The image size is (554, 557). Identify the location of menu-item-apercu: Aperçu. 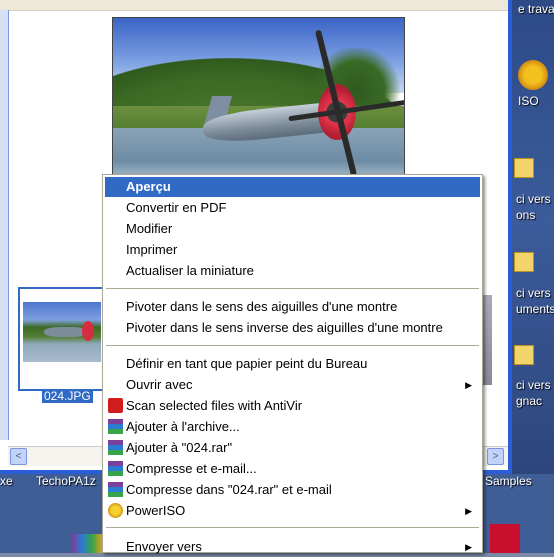
(292, 187).